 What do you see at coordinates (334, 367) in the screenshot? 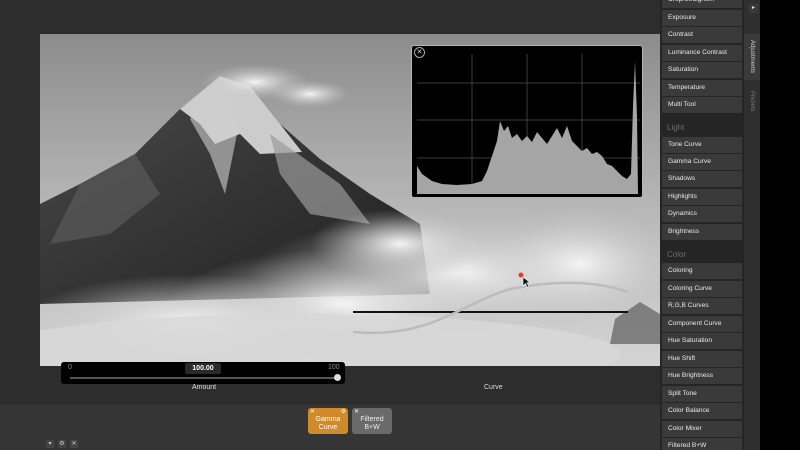
I see `amount-max-label: 100` at bounding box center [334, 367].